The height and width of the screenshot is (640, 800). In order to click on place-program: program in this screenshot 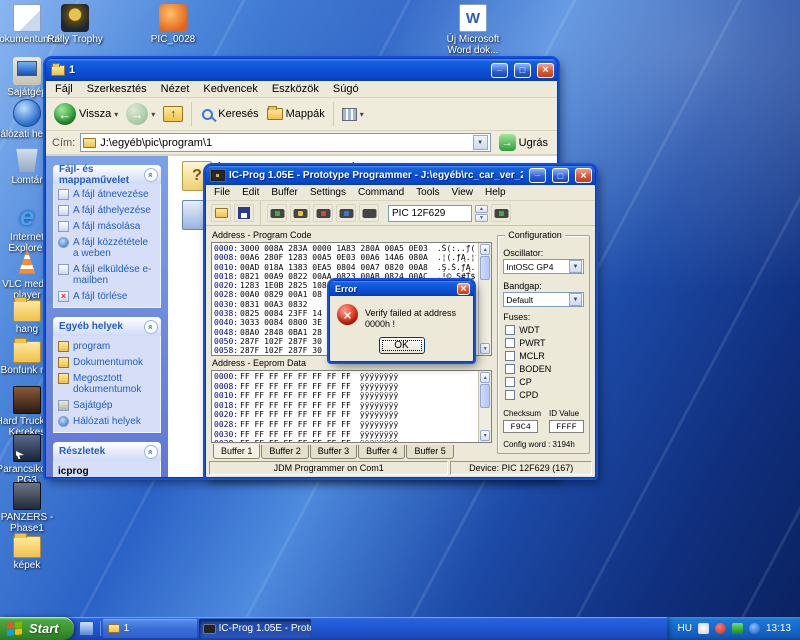, I will do `click(107, 346)`.